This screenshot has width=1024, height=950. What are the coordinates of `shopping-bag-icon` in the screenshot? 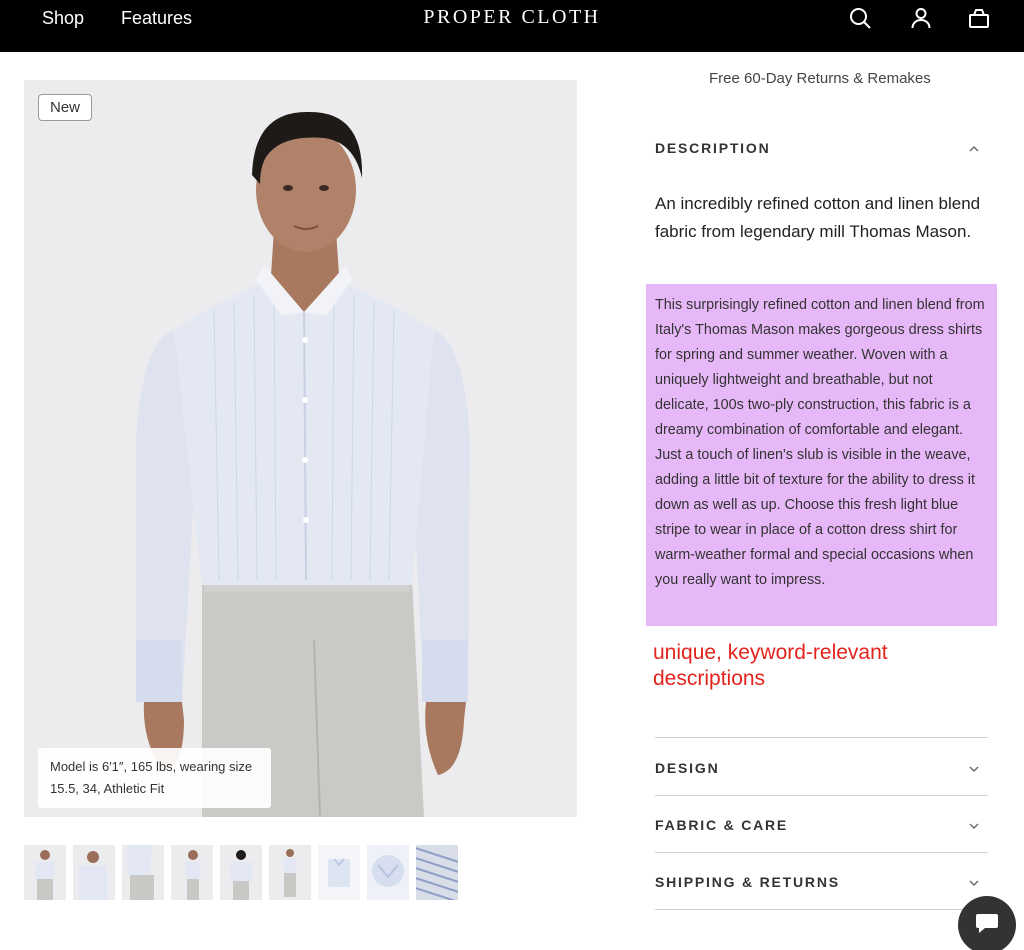 It's located at (979, 18).